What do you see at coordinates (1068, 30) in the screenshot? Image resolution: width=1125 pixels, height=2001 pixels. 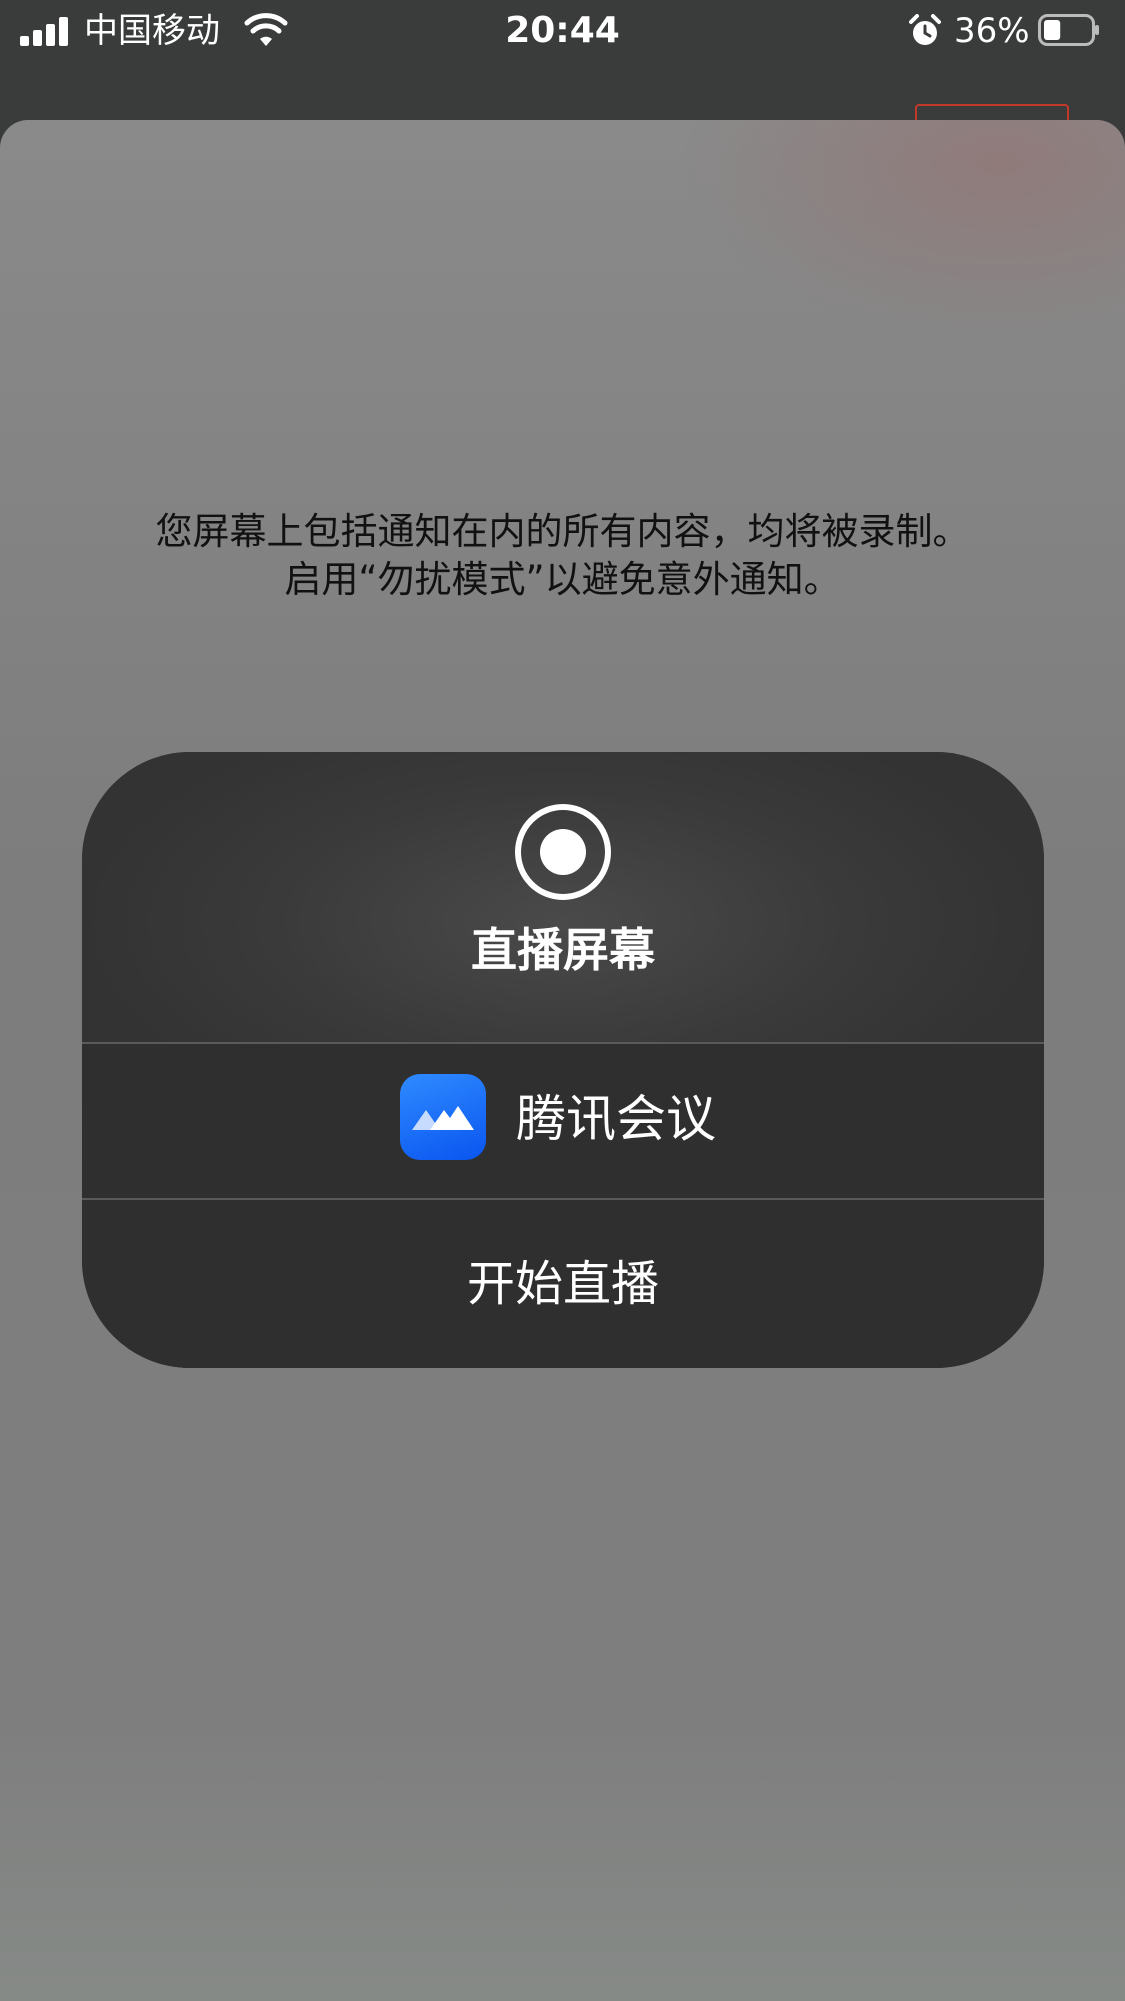 I see `battery-icon` at bounding box center [1068, 30].